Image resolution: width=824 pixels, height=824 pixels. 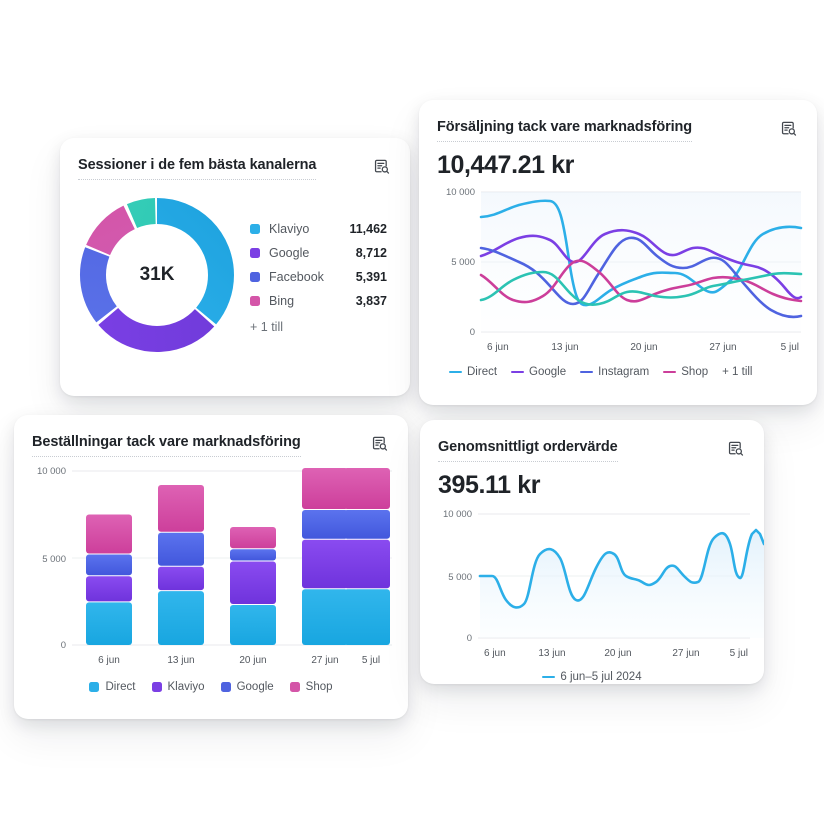 I want to click on aov-headline-value: 395.11 kr, so click(x=489, y=485).